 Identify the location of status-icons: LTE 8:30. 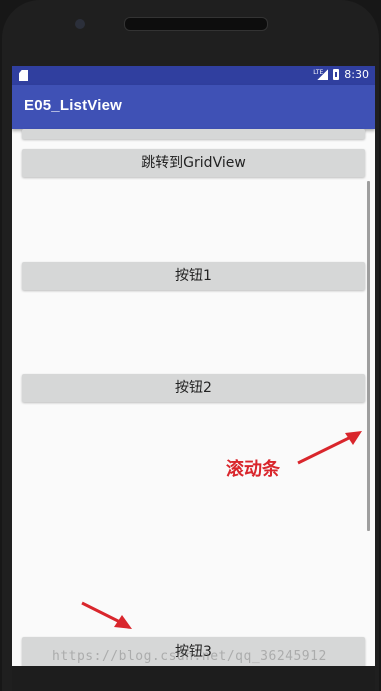
(341, 74).